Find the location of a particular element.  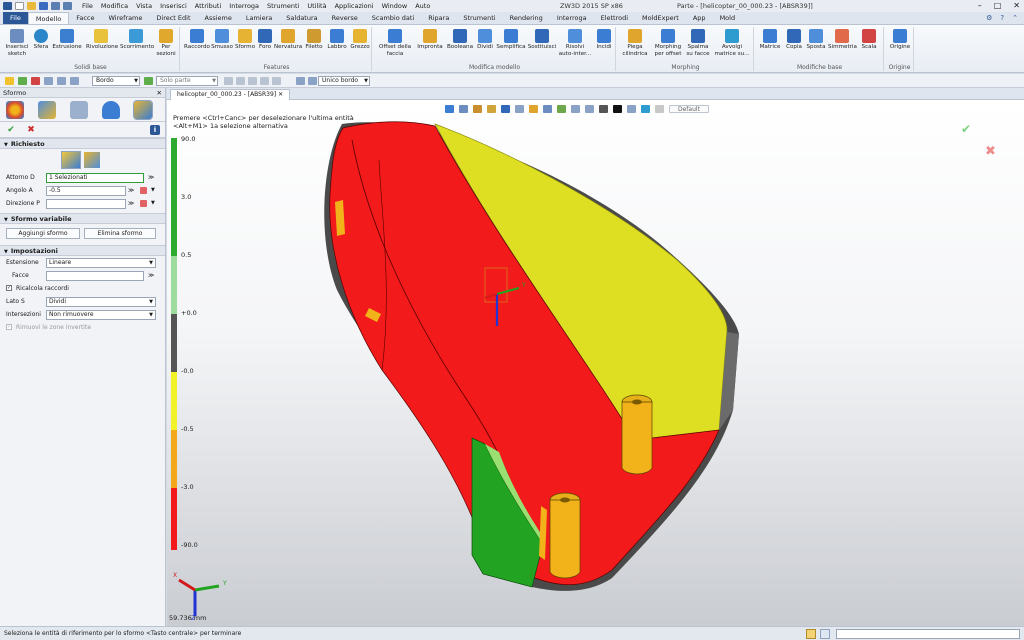

rimuovi-checkbox: ✓ is located at coordinates (9, 327).